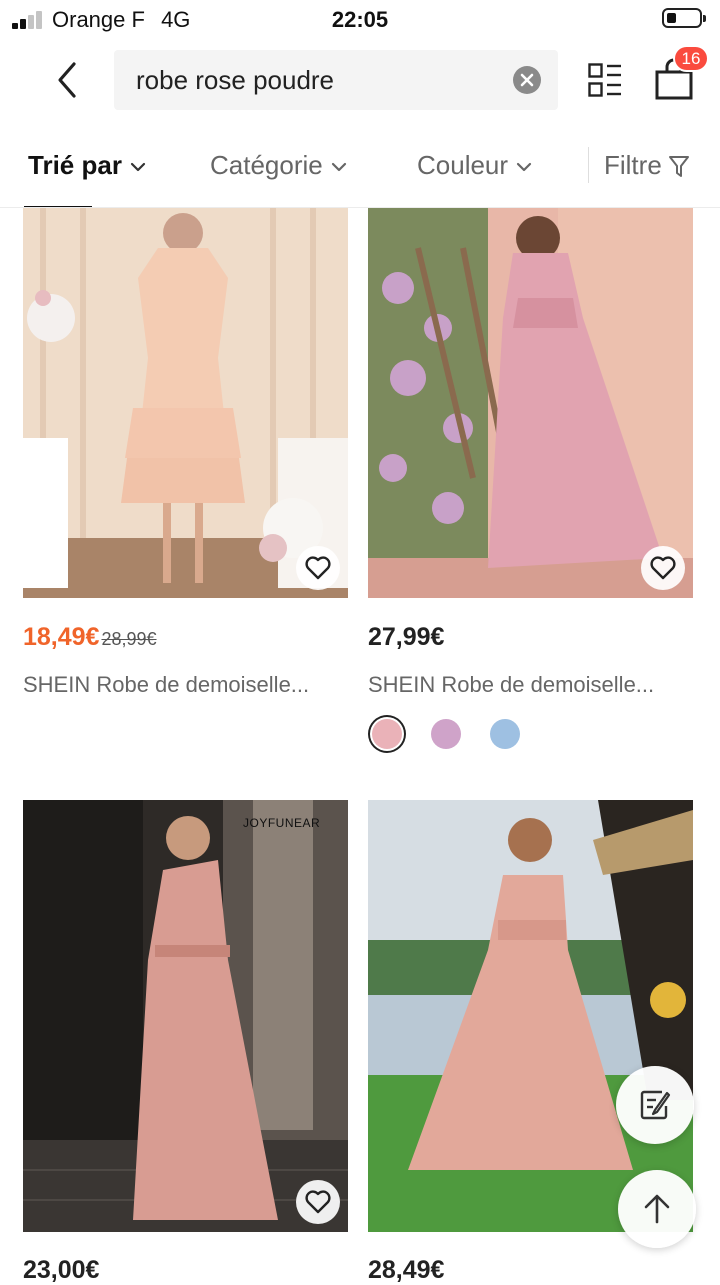 This screenshot has height=1285, width=720. What do you see at coordinates (61, 637) in the screenshot?
I see `sale-price: 18,49€` at bounding box center [61, 637].